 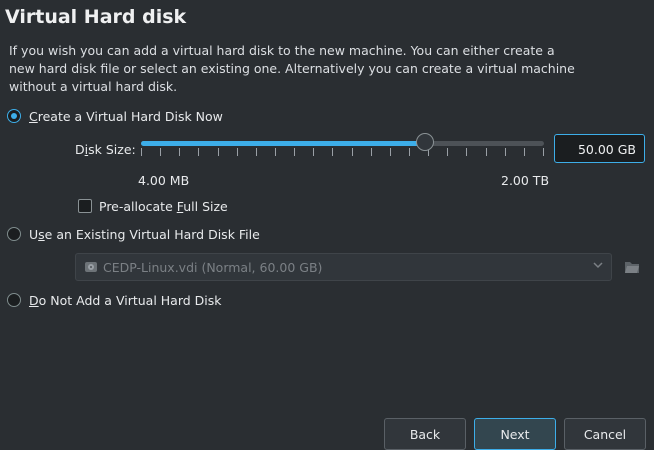 What do you see at coordinates (342, 153) in the screenshot?
I see `disk-size-slider-ticks` at bounding box center [342, 153].